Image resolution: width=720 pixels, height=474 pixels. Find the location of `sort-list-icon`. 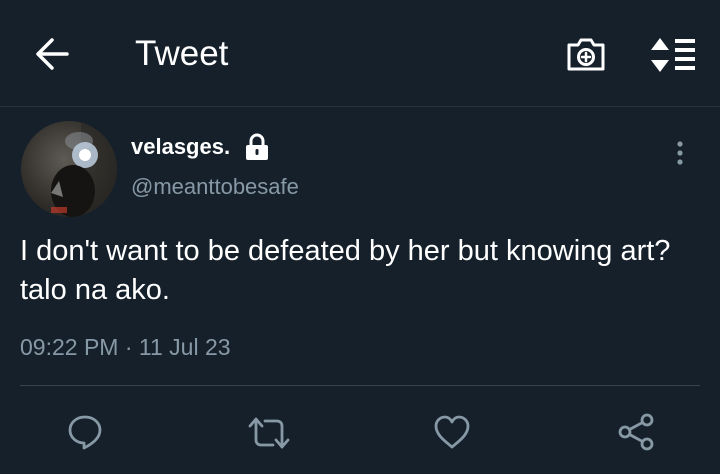

sort-list-icon is located at coordinates (674, 55).